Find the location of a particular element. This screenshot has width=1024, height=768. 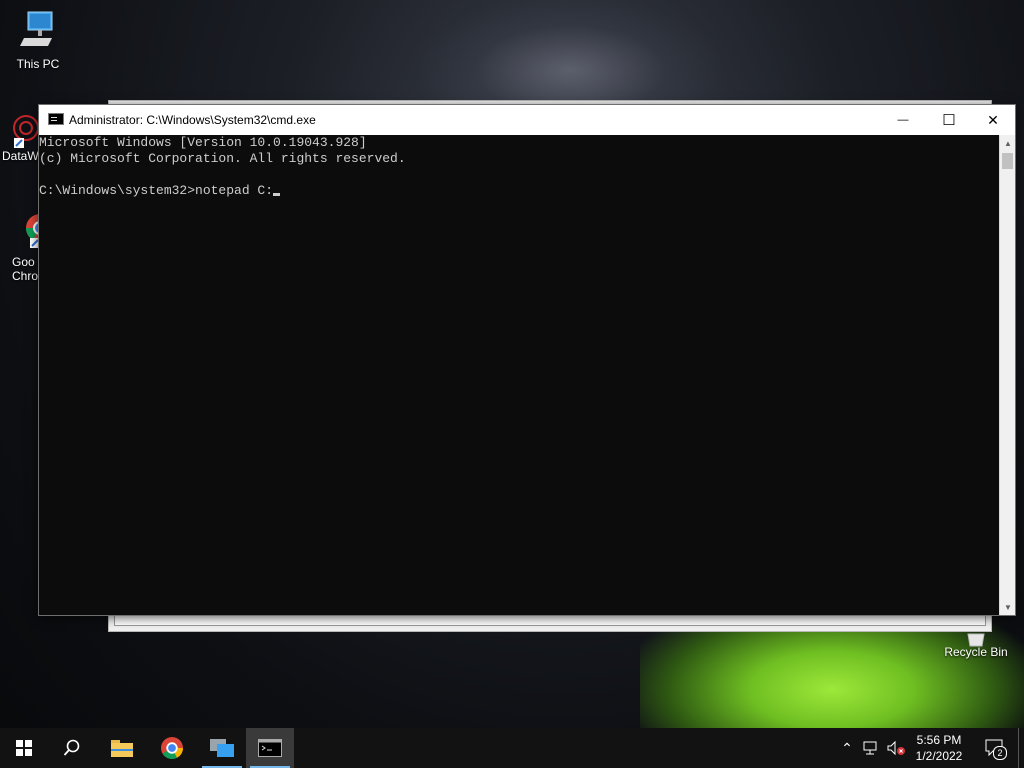

scroll-up-icon: ▲ is located at coordinates (1008, 143).